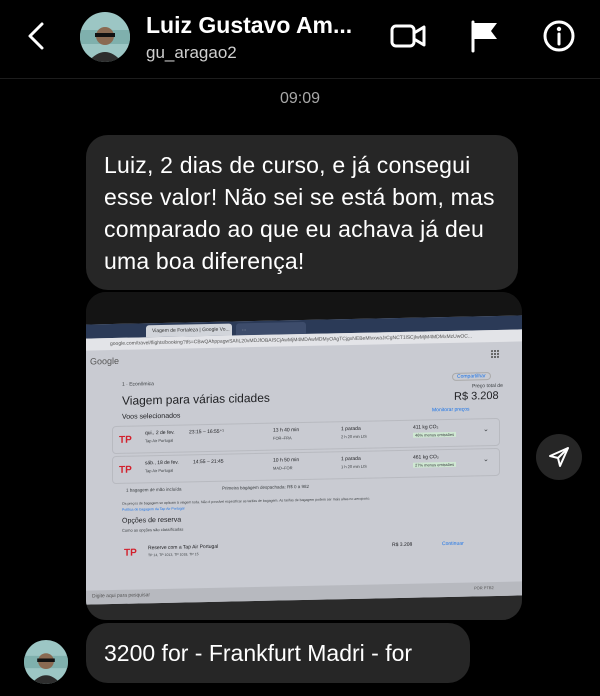  What do you see at coordinates (408, 36) in the screenshot?
I see `video-call-icon` at bounding box center [408, 36].